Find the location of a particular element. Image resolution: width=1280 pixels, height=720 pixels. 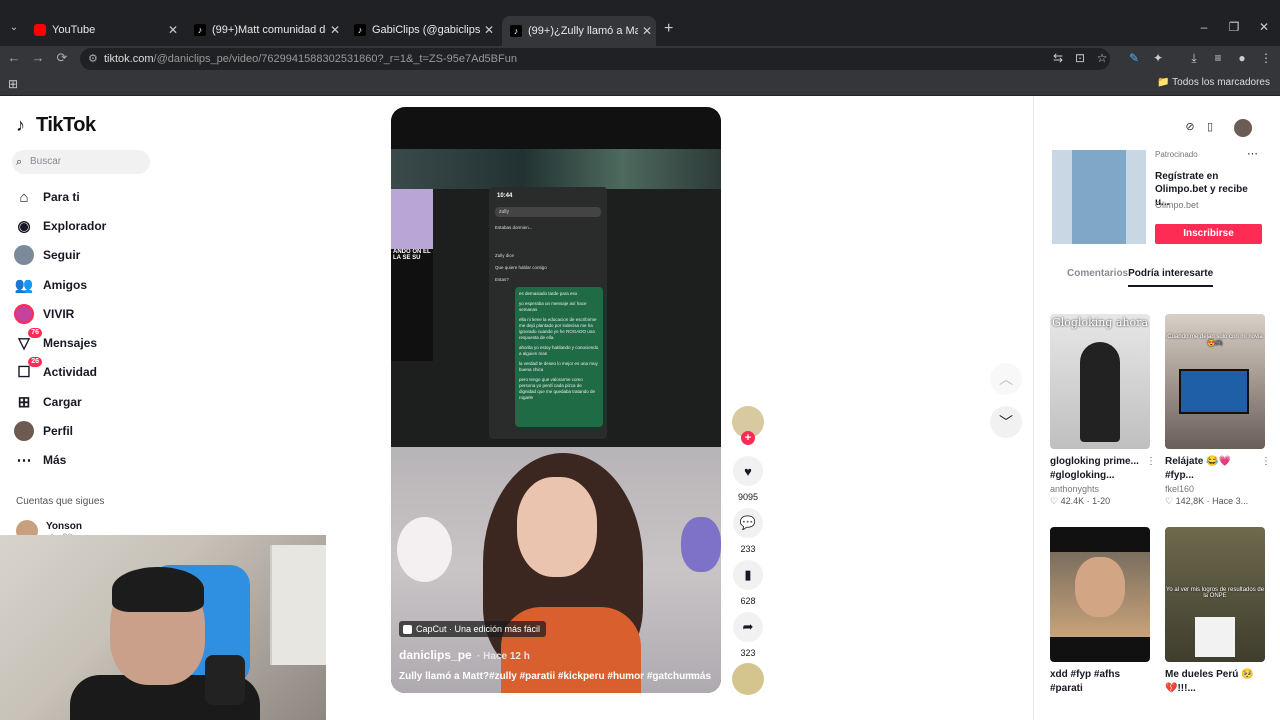

activity-icon: ☐ 26 is located at coordinates (28, 369).